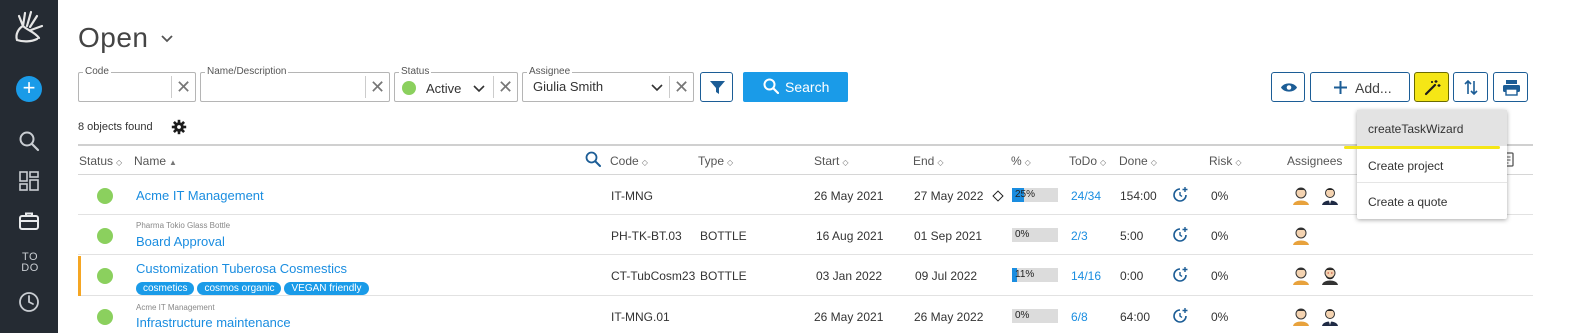 This screenshot has width=1595, height=333. I want to click on print-button, so click(1510, 87).